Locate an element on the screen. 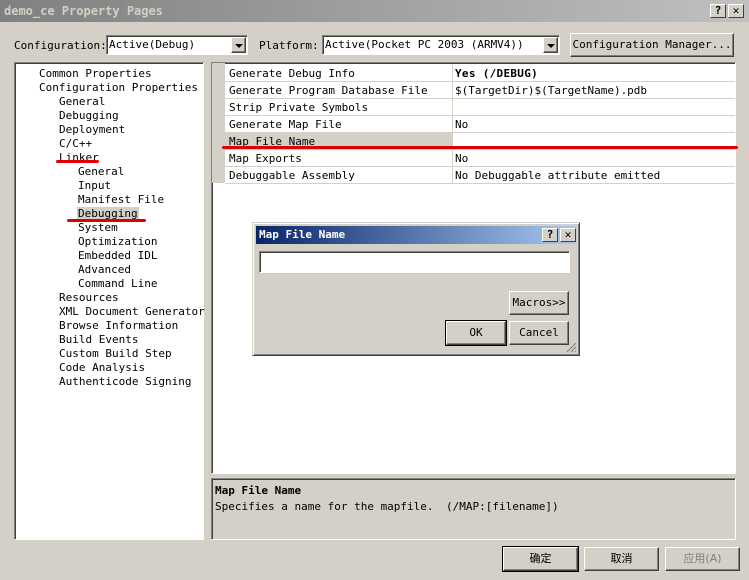 The width and height of the screenshot is (749, 580). tree-item-deployment: Deployment is located at coordinates (92, 130).